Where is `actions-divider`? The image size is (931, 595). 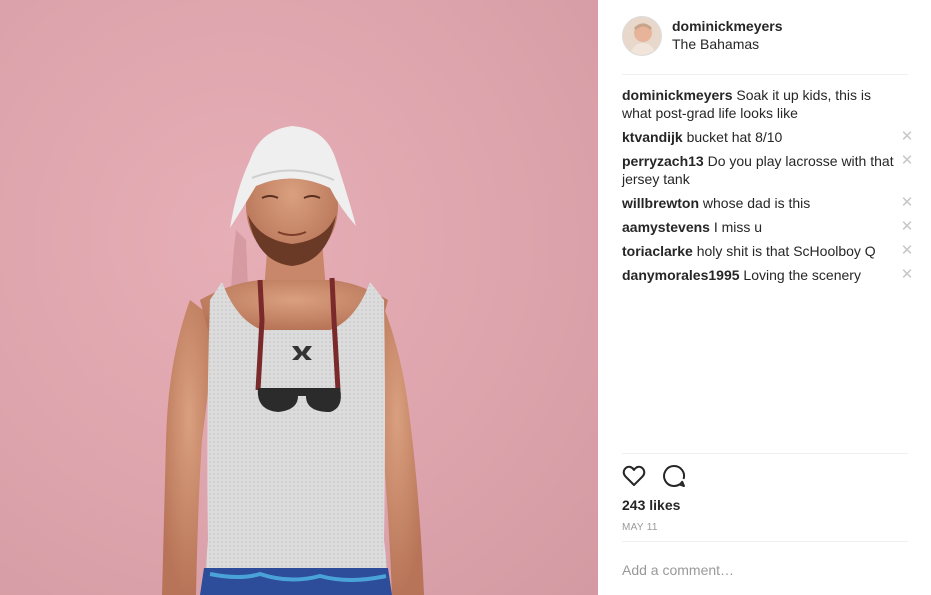 actions-divider is located at coordinates (765, 453).